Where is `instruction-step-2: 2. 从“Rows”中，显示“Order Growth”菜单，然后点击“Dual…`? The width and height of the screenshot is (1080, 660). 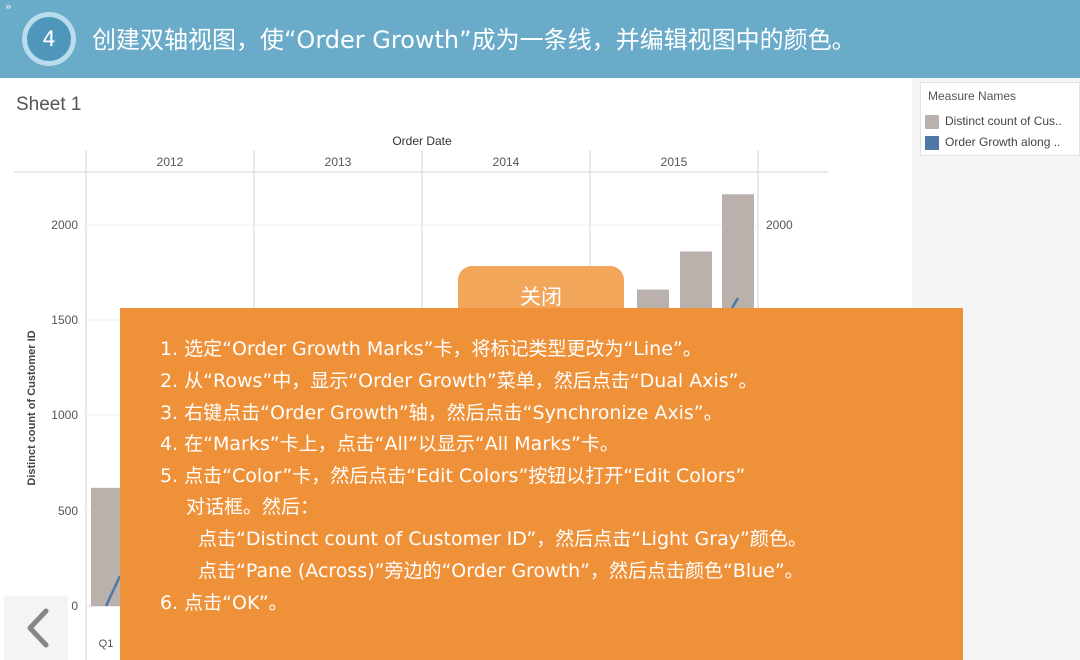
instruction-step-2: 2. 从“Rows”中，显示“Order Growth”菜单，然后点击“Dual… is located at coordinates (459, 381).